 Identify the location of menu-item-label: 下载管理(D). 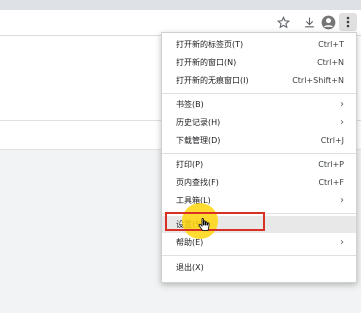
(198, 140).